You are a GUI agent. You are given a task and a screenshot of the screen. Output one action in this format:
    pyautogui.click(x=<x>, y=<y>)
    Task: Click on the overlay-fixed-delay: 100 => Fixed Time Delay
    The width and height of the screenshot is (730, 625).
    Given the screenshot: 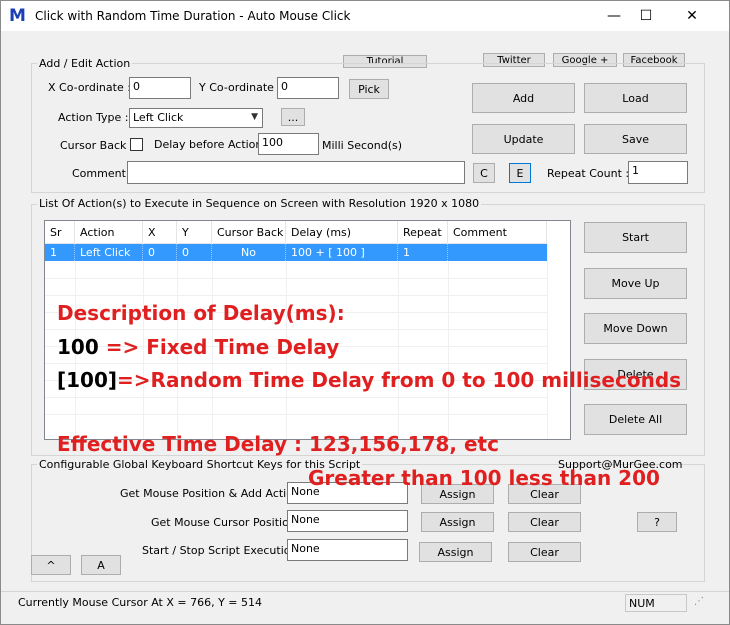 What is the action you would take?
    pyautogui.click(x=198, y=347)
    